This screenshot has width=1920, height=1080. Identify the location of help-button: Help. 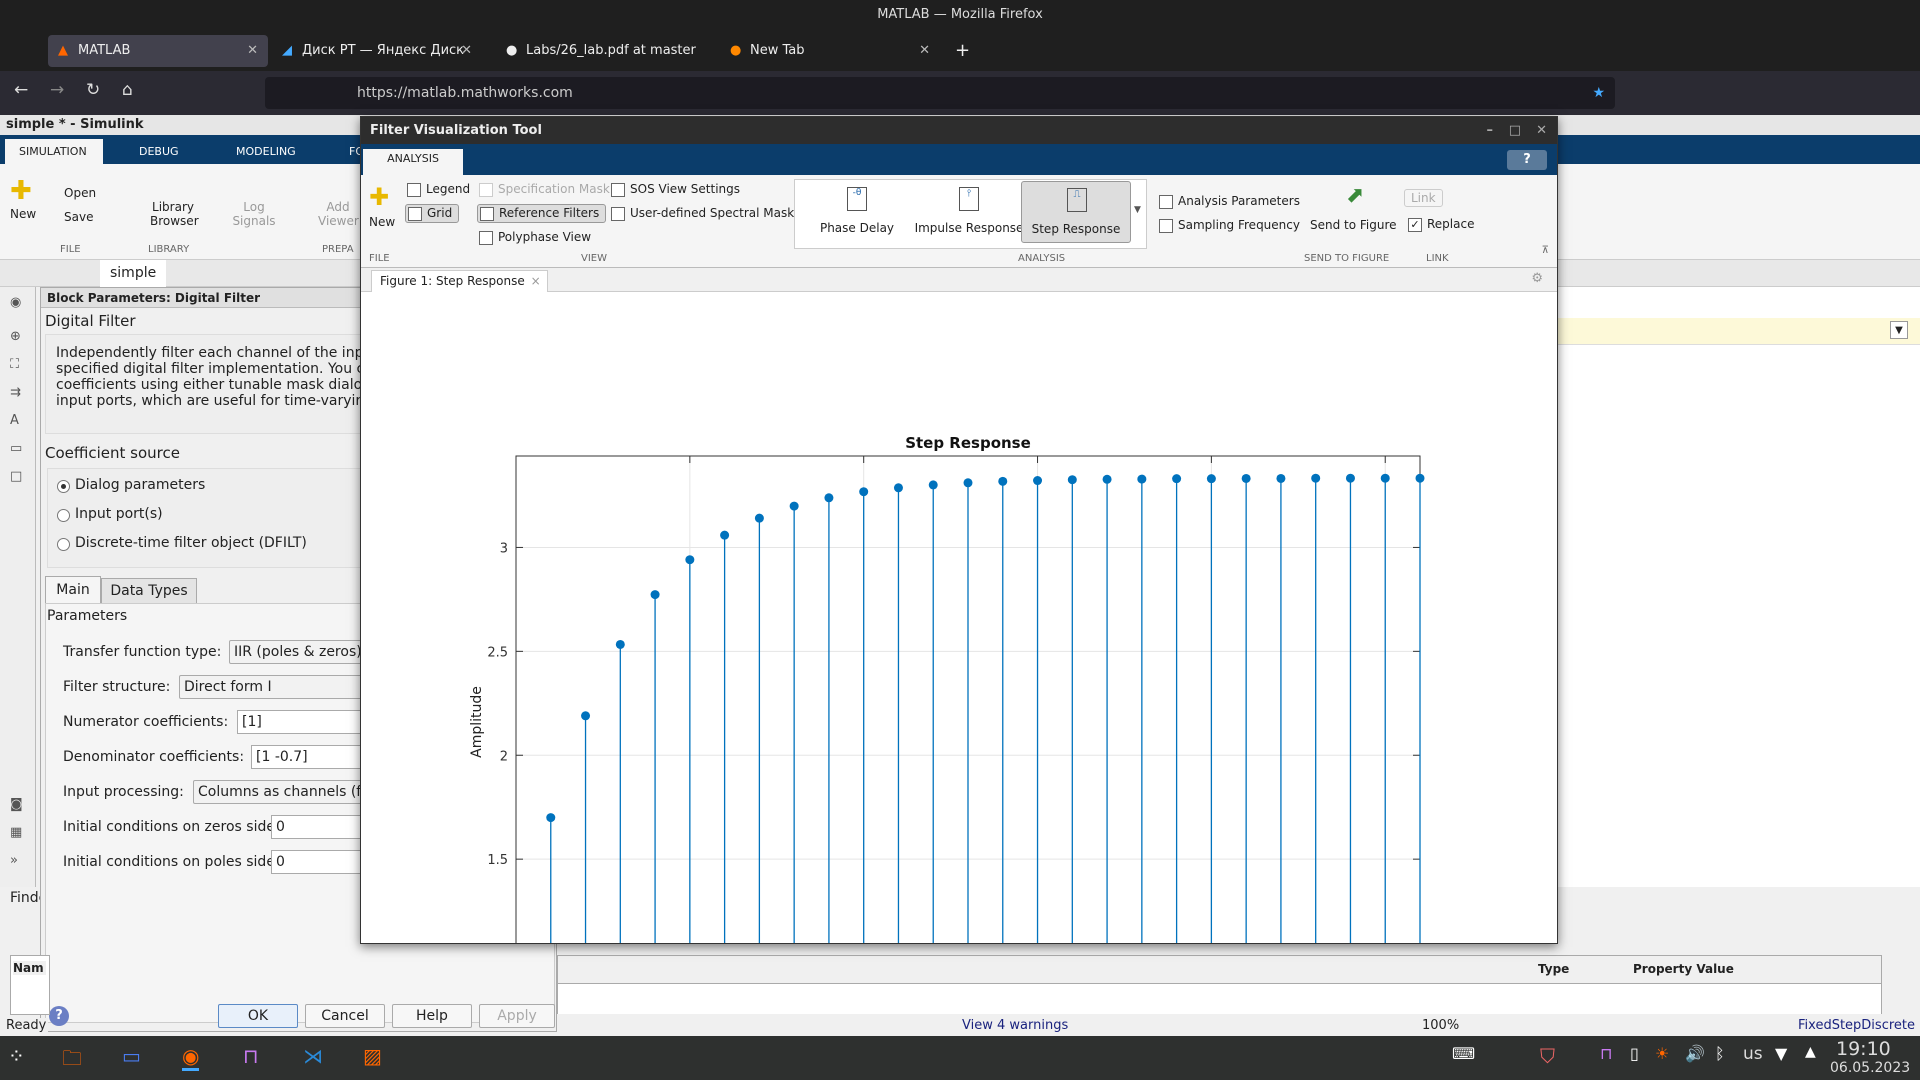
(432, 1016).